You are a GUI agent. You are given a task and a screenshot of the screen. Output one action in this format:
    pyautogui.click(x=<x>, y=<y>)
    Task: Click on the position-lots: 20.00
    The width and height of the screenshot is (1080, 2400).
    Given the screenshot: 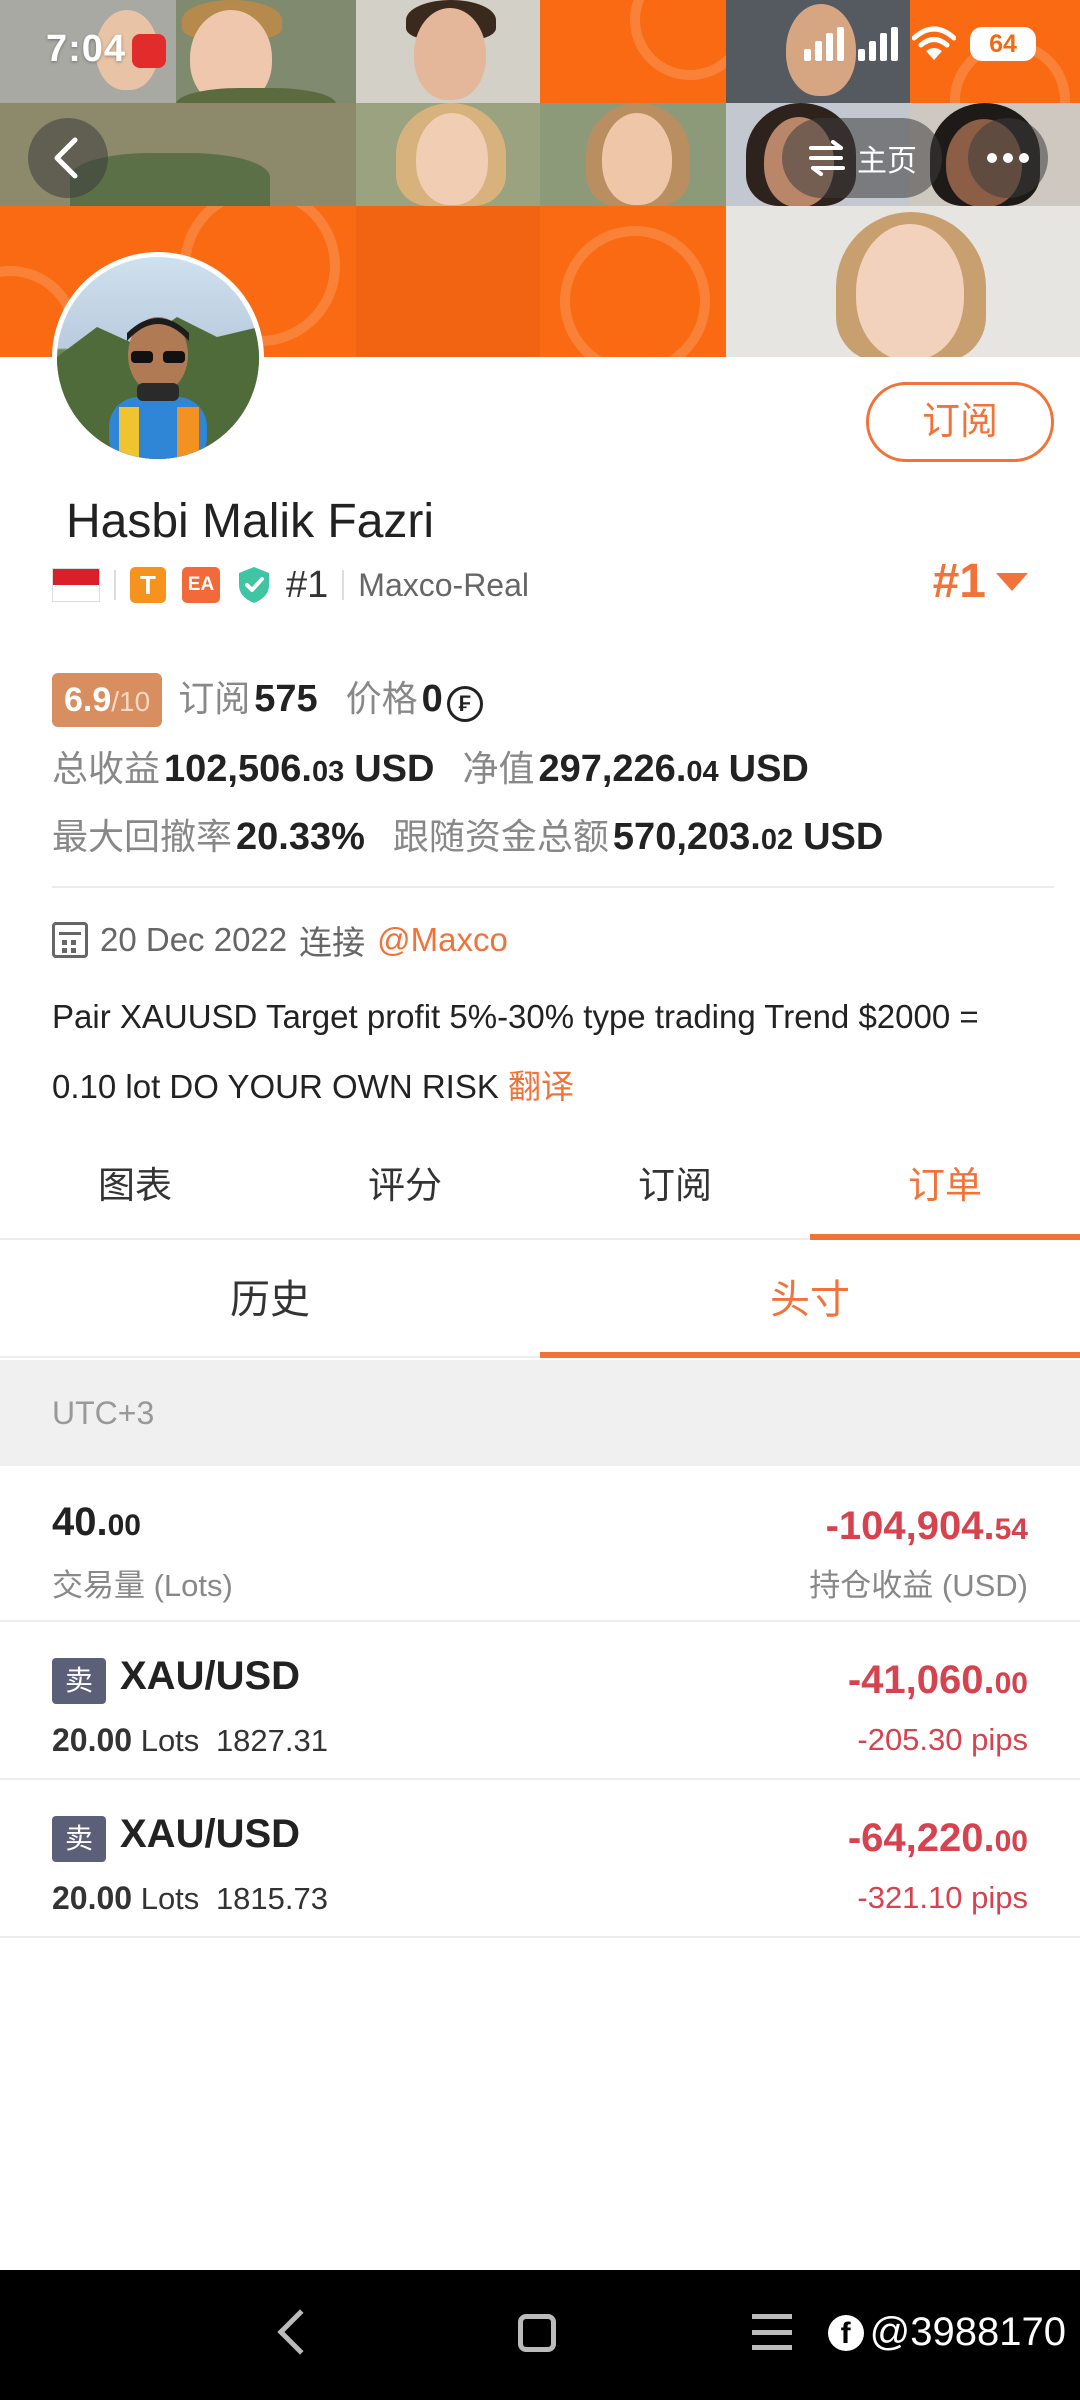 What is the action you would take?
    pyautogui.click(x=92, y=1740)
    